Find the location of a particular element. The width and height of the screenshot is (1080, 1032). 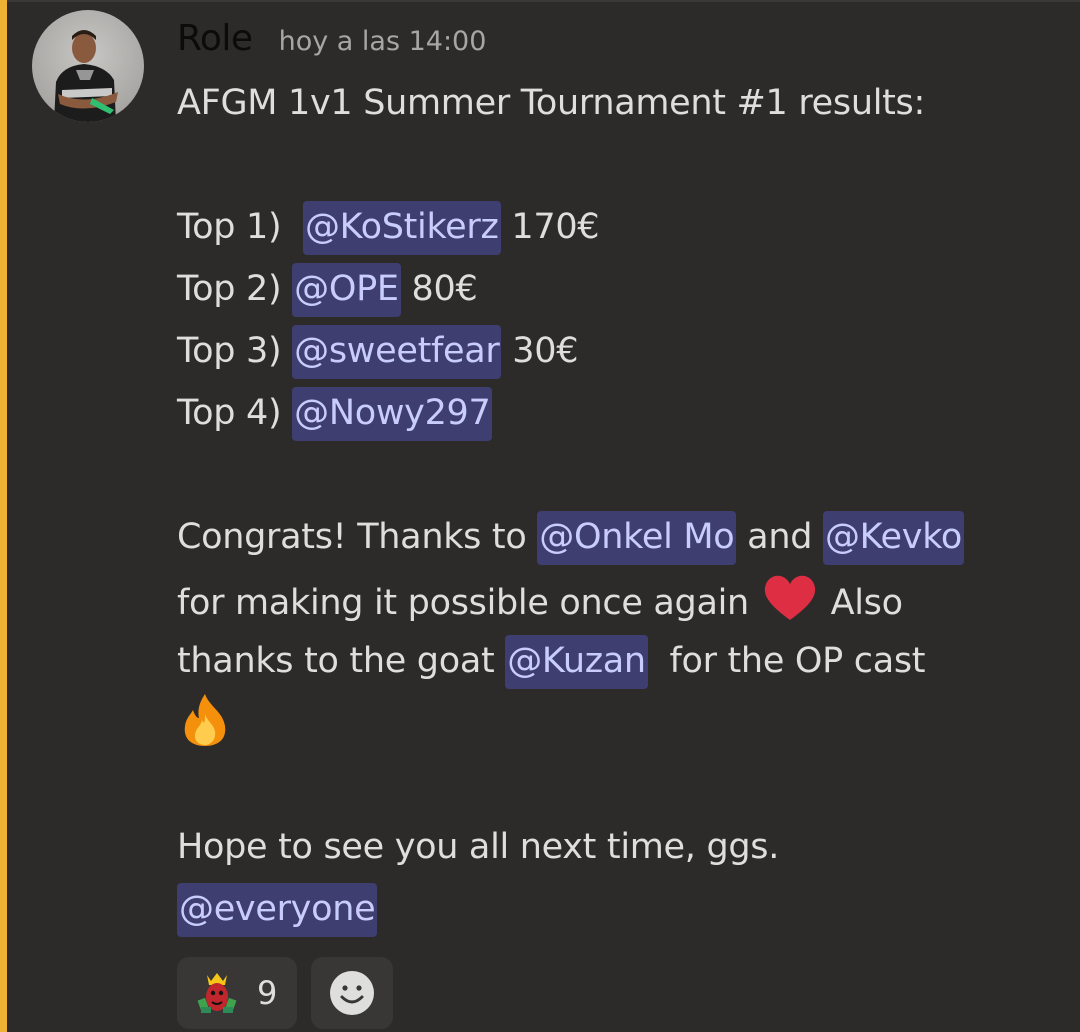

message-text: Also is located at coordinates (861, 603).